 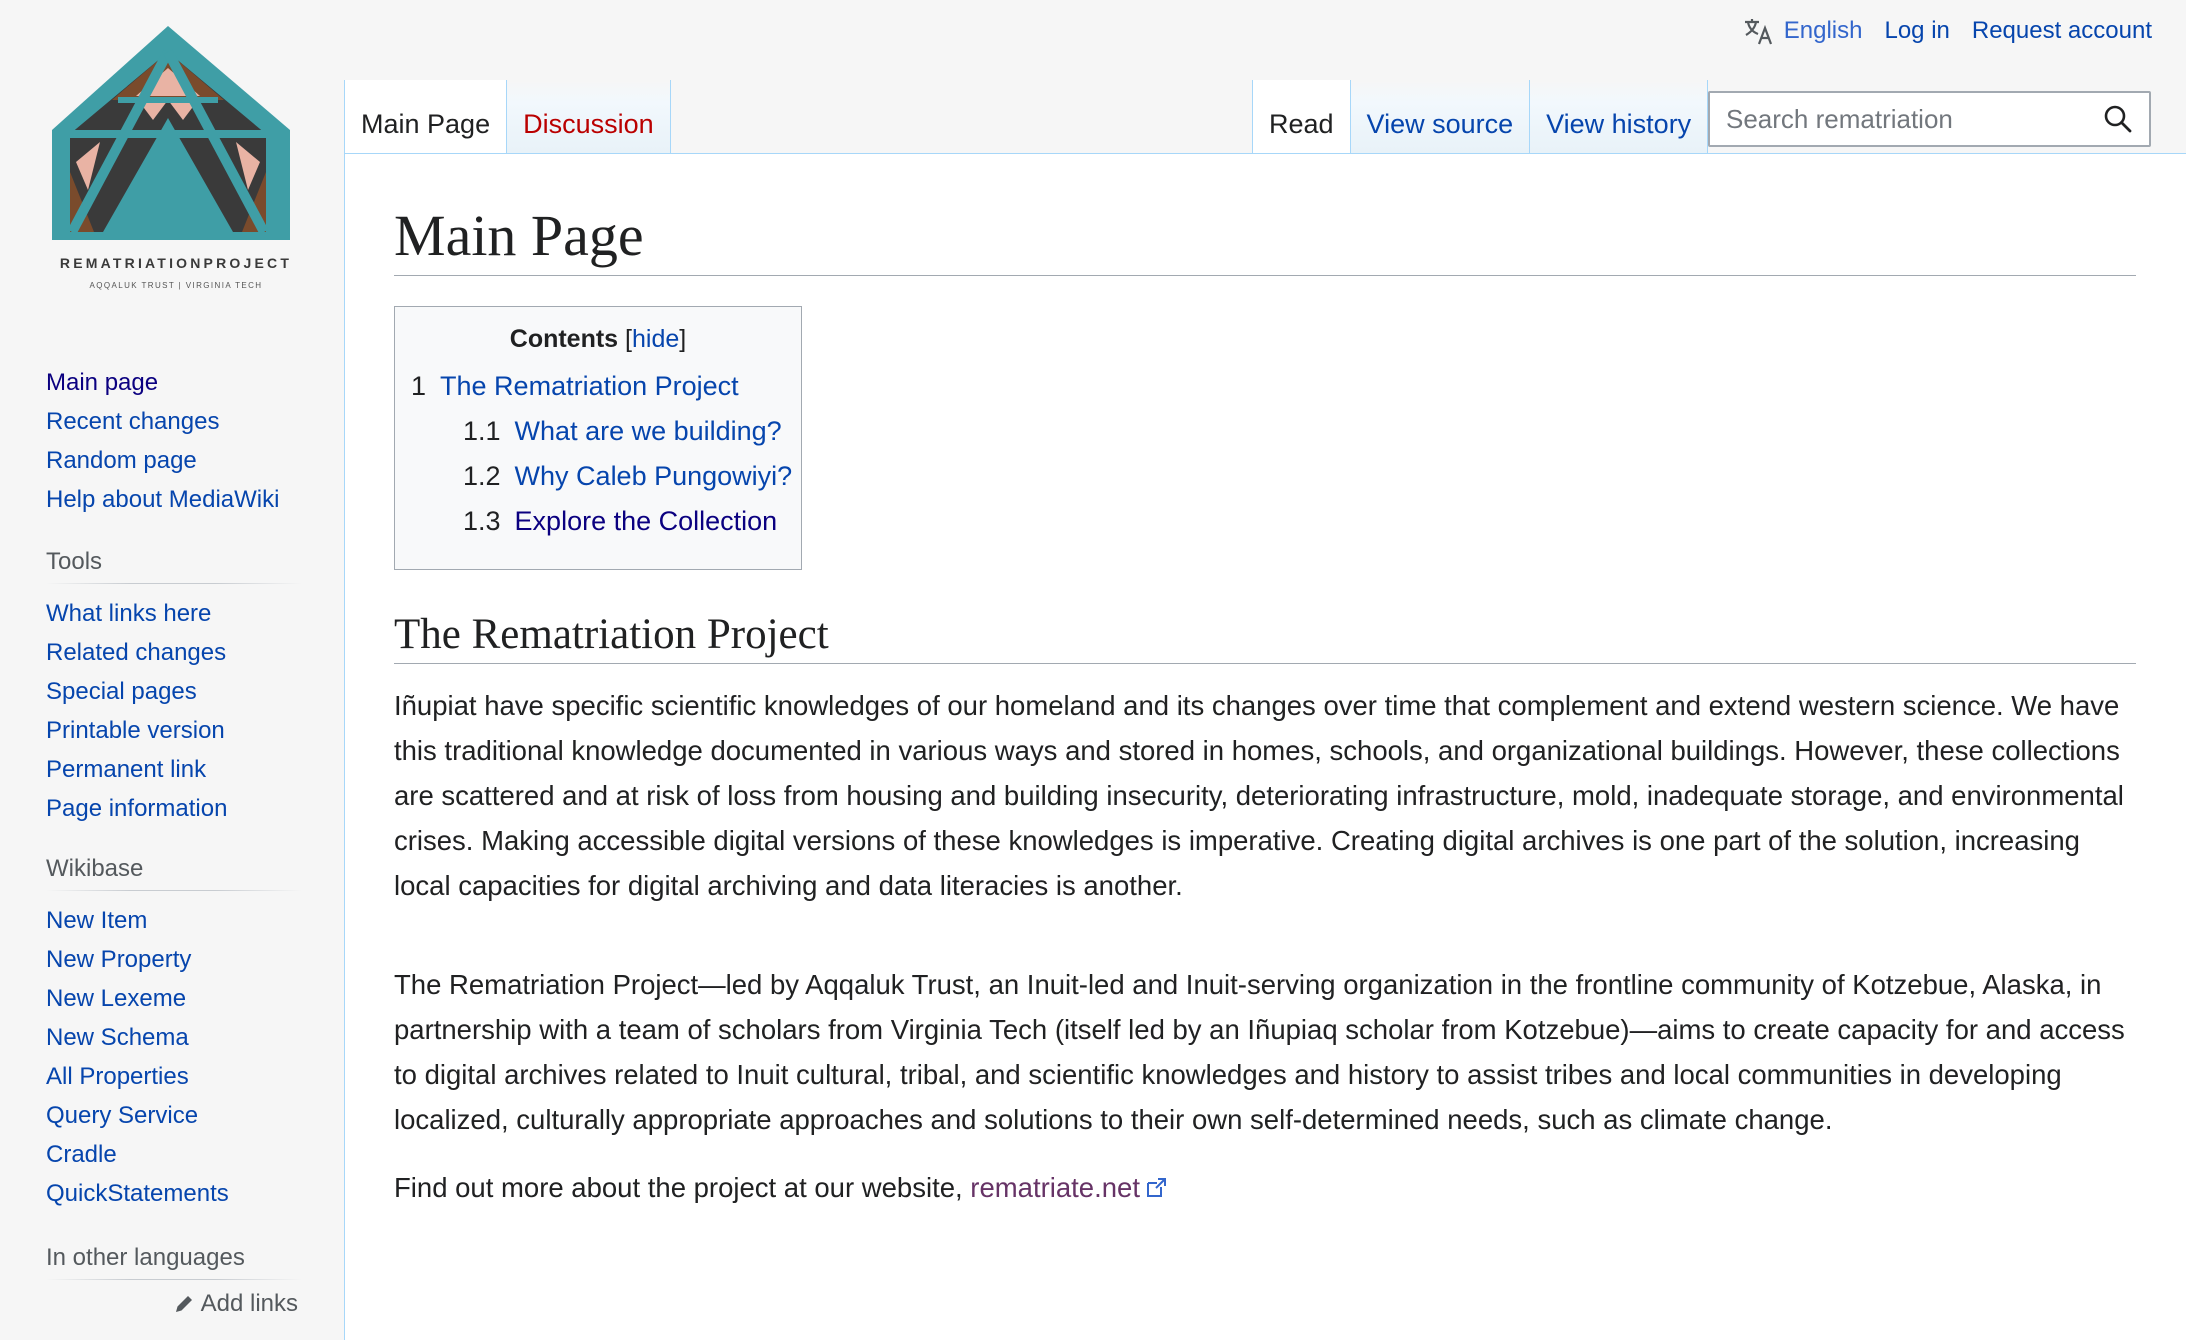 I want to click on sidebar-item-help: Help about MediaWiki, so click(x=162, y=499).